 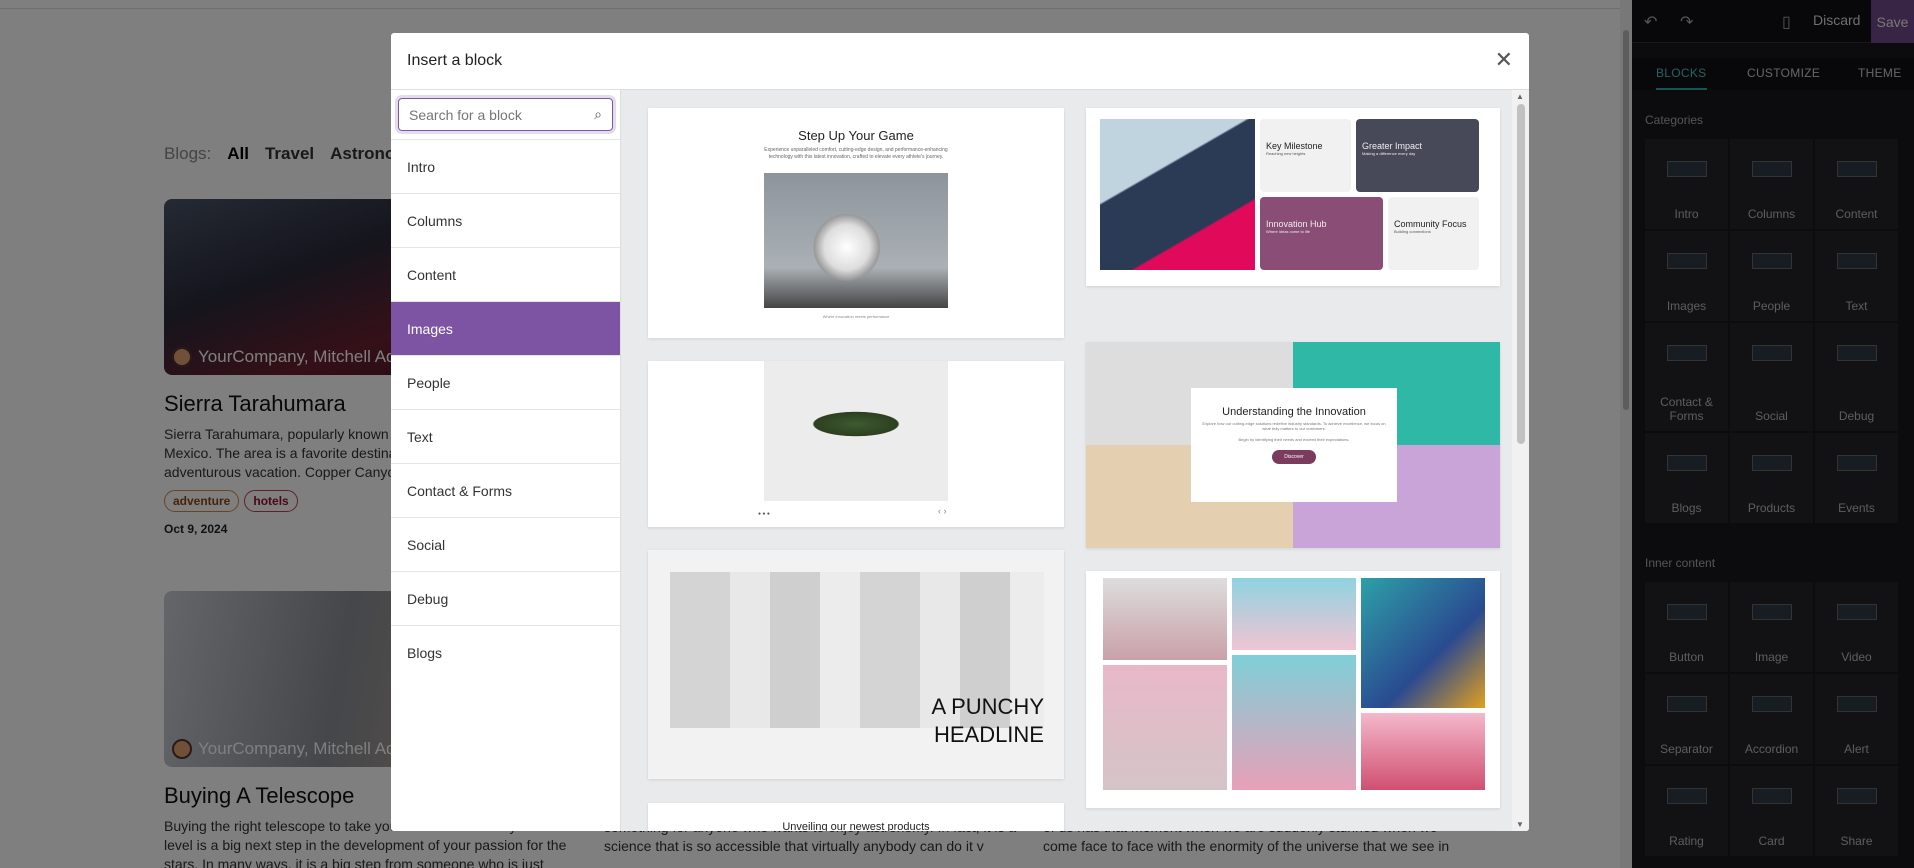 What do you see at coordinates (505, 166) in the screenshot?
I see `category-intro: Intro` at bounding box center [505, 166].